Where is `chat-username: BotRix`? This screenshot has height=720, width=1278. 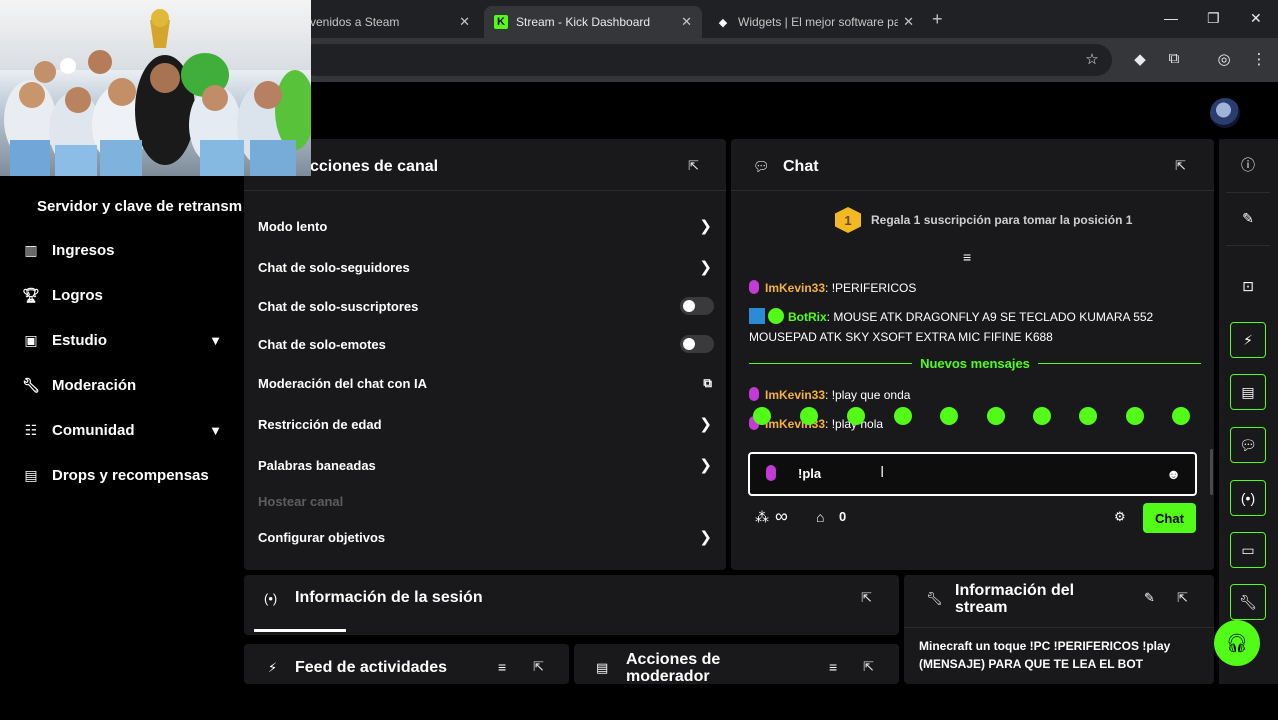
chat-username: BotRix is located at coordinates (807, 317).